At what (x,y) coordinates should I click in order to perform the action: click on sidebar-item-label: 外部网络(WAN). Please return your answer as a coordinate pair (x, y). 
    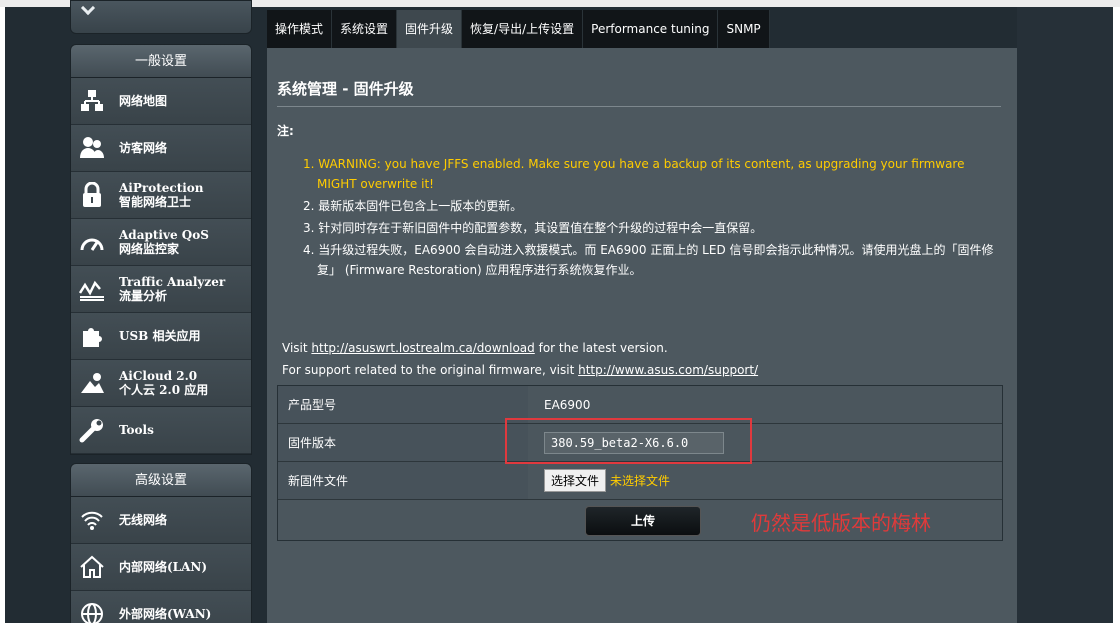
    Looking at the image, I should click on (165, 614).